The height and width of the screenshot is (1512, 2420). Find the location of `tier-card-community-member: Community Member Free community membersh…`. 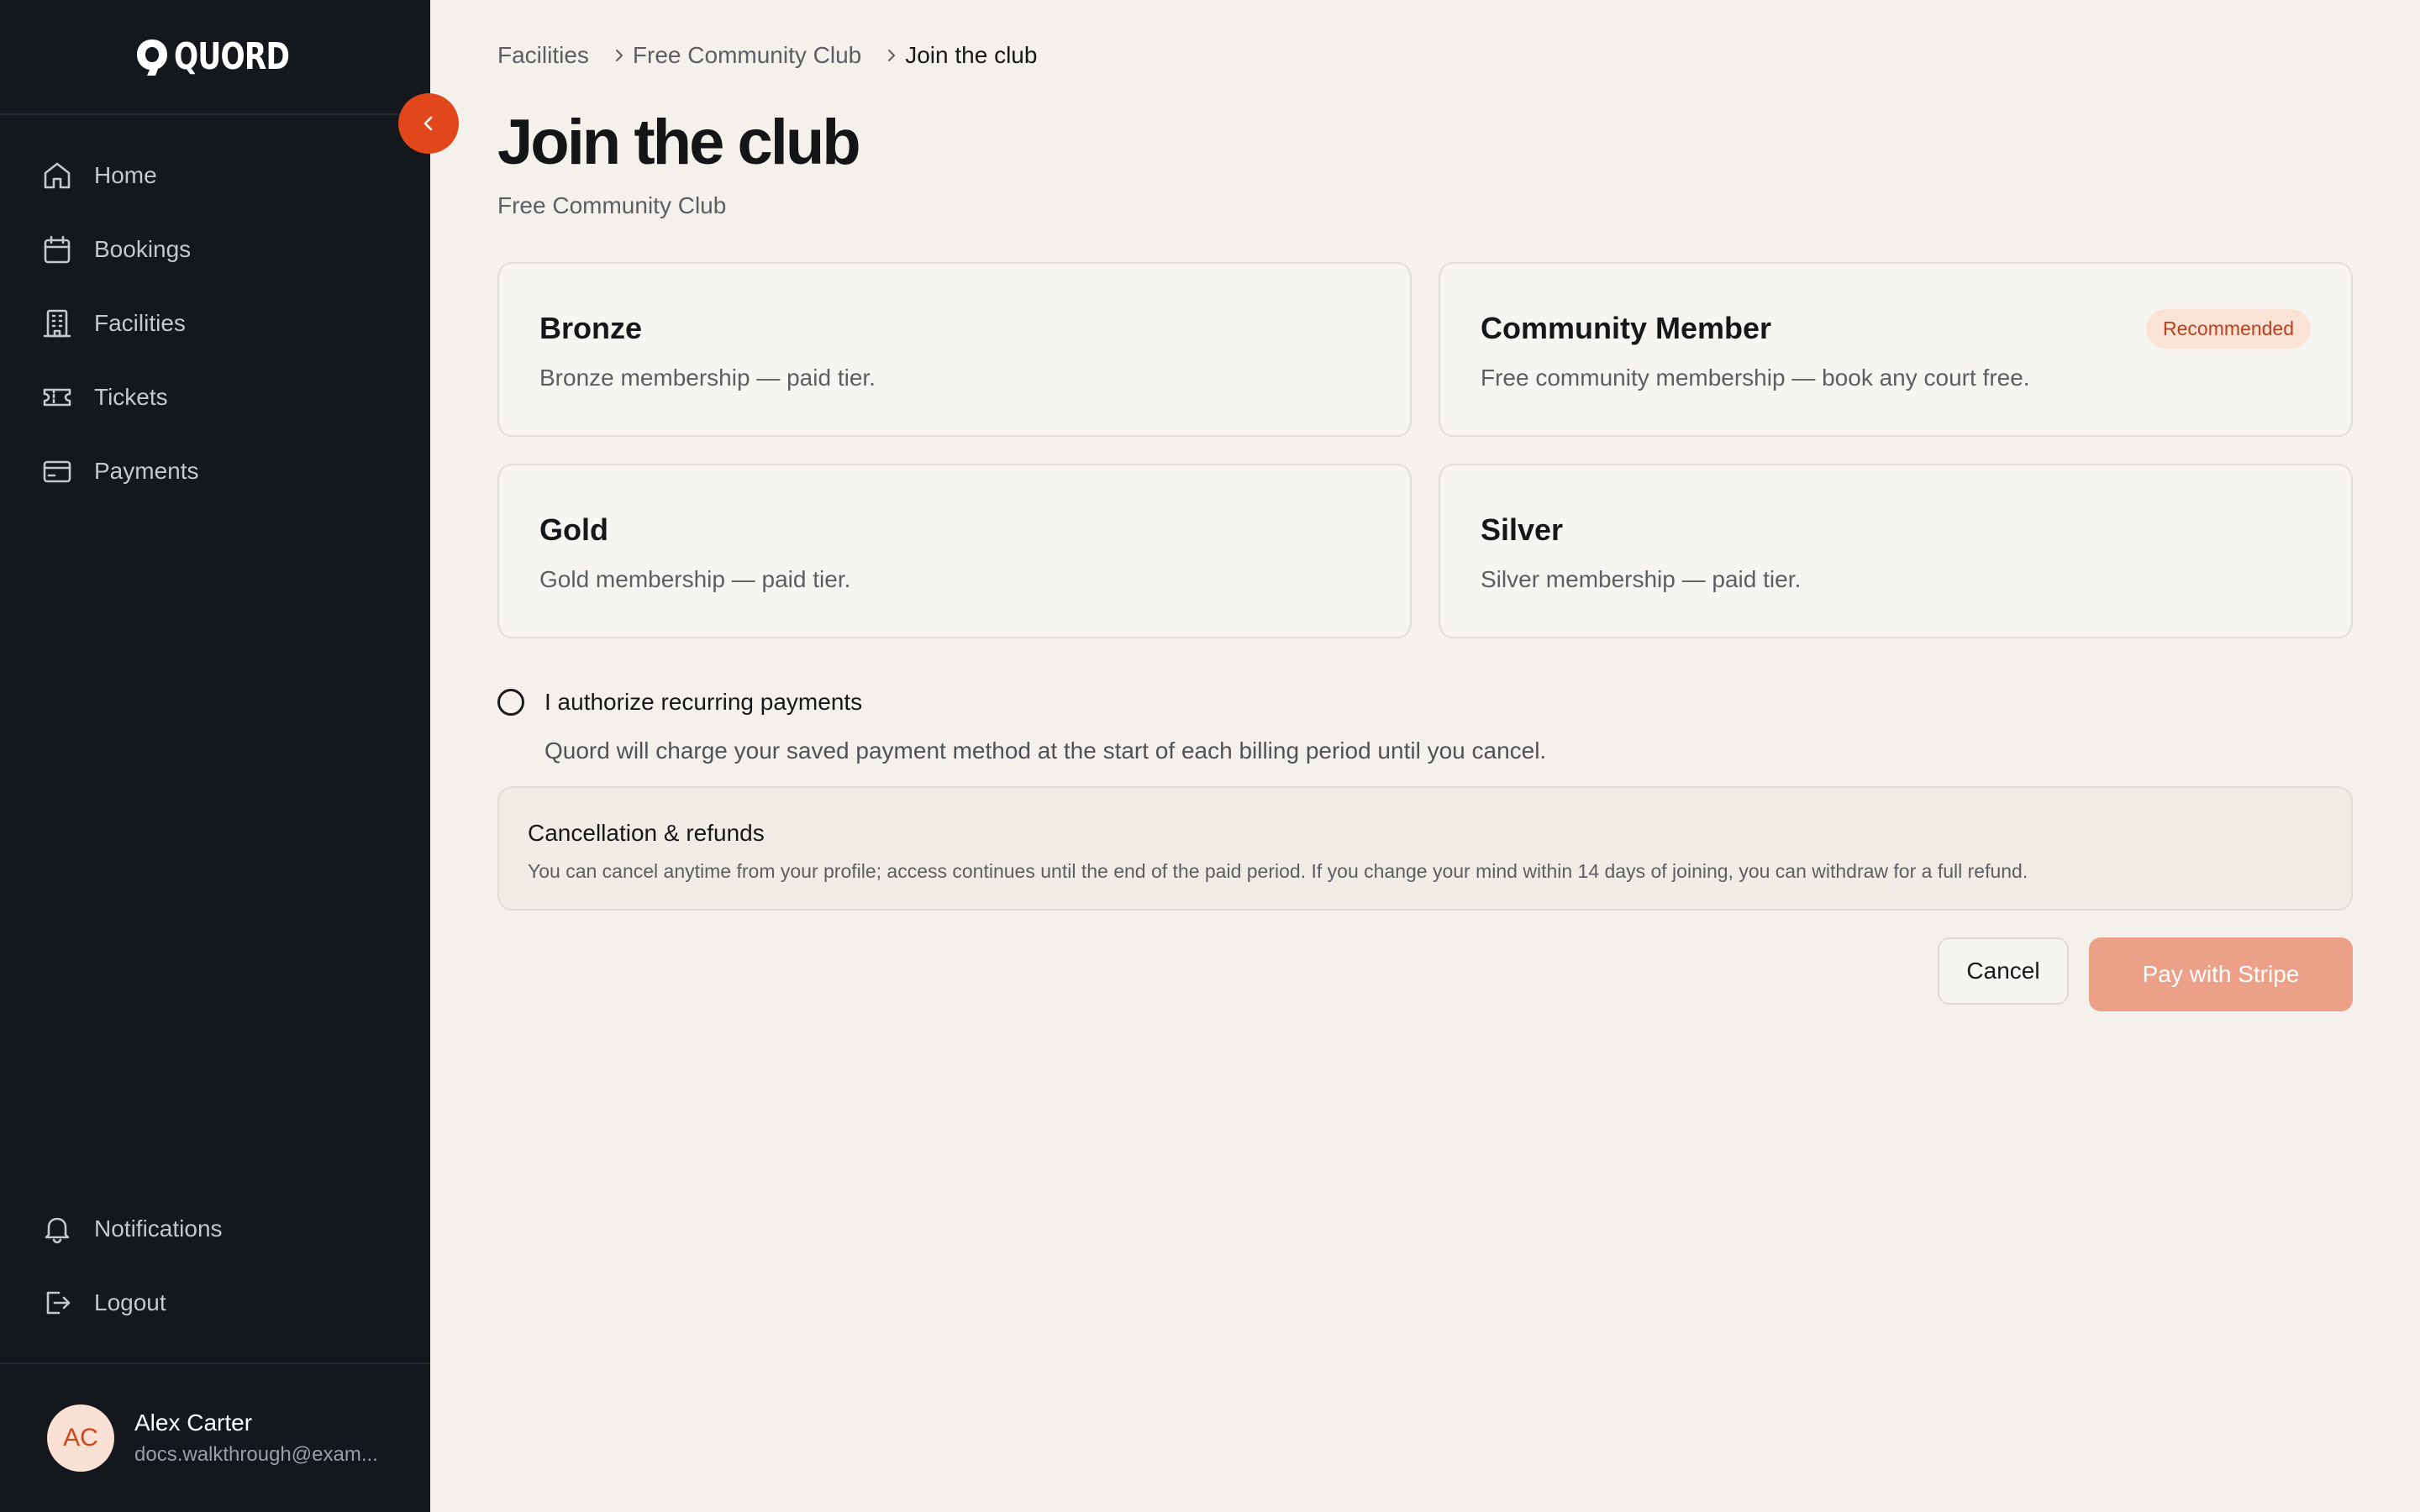

tier-card-community-member: Community Member Free community membersh… is located at coordinates (1896, 349).